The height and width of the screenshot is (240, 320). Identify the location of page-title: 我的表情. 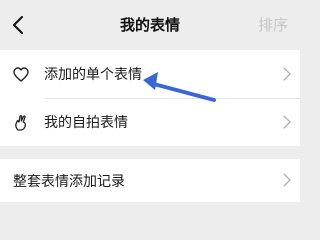
(149, 25).